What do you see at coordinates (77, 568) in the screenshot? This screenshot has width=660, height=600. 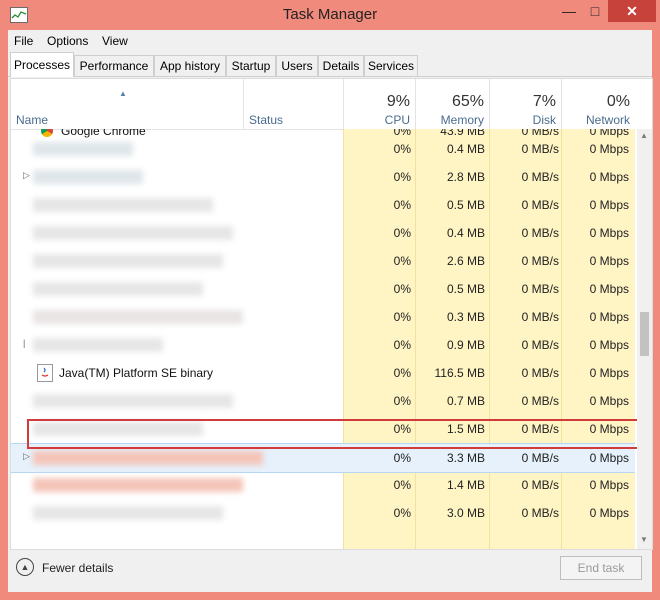 I see `fewer-details-link: Fewer details` at bounding box center [77, 568].